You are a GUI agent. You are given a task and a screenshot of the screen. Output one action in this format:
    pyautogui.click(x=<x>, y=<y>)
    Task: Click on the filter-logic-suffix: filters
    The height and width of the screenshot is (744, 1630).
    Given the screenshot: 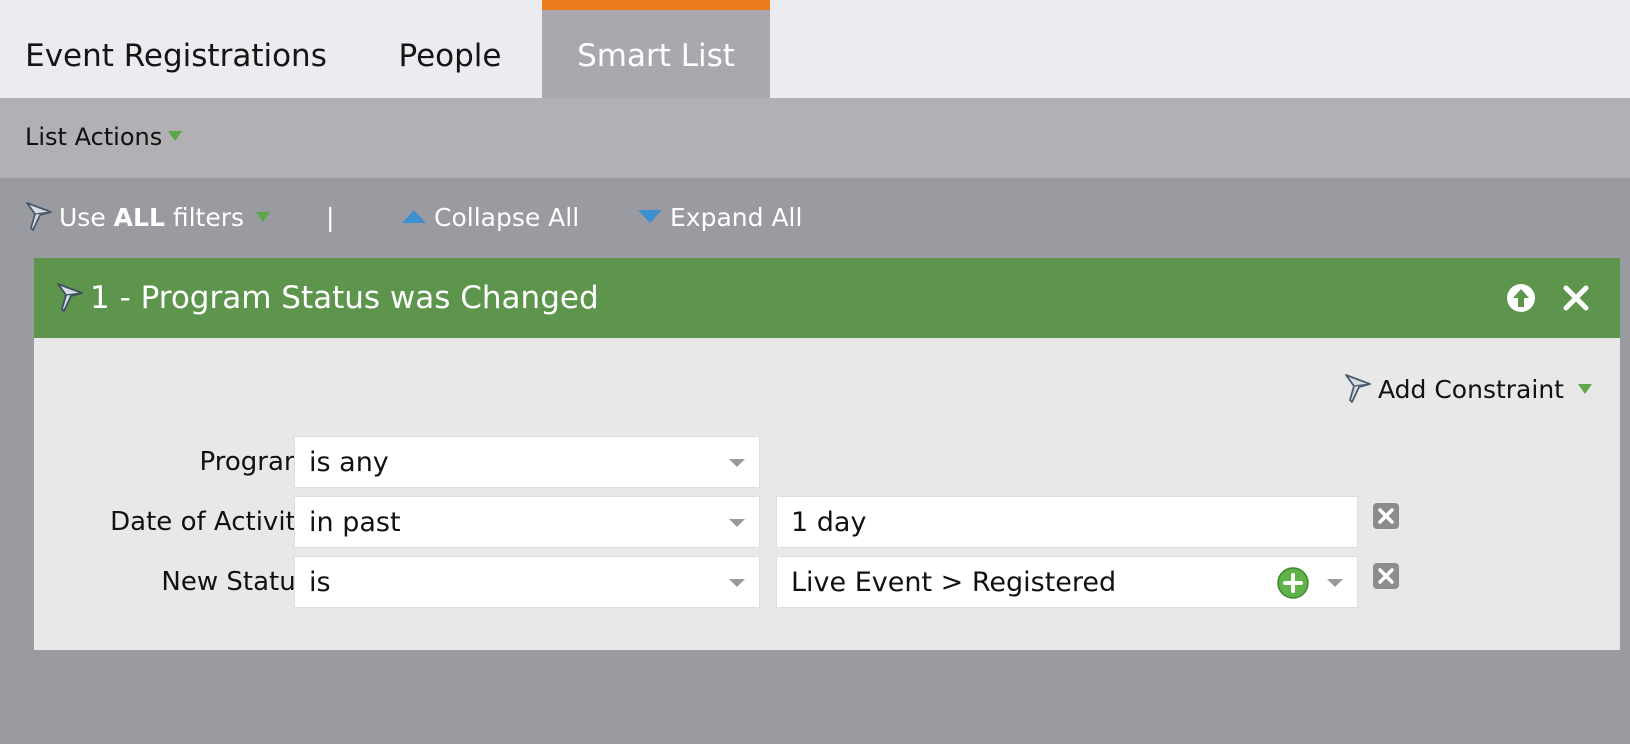 What is the action you would take?
    pyautogui.click(x=208, y=217)
    